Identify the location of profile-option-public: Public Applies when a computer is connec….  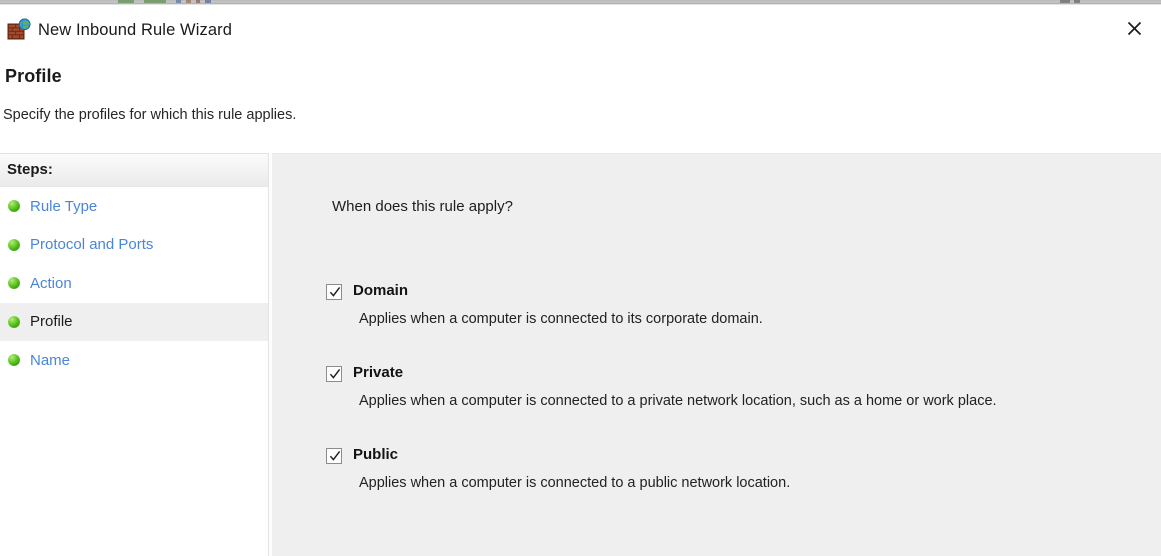
(558, 469).